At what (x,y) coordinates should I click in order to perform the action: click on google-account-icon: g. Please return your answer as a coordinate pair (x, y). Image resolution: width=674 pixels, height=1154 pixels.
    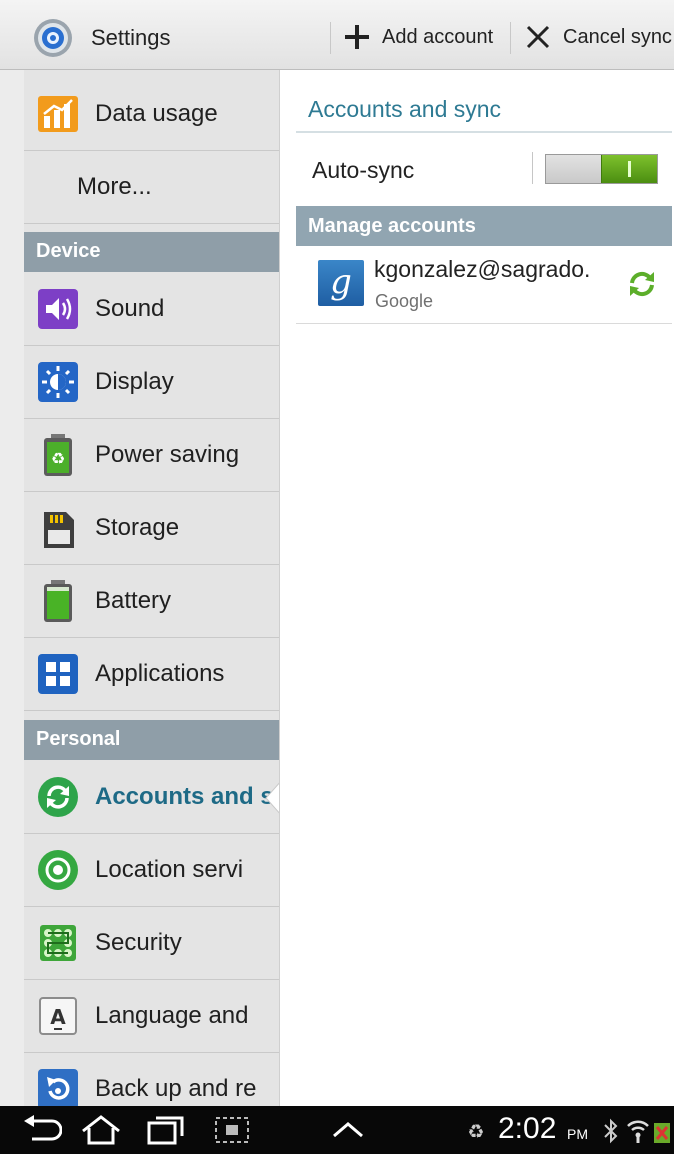
    Looking at the image, I should click on (341, 283).